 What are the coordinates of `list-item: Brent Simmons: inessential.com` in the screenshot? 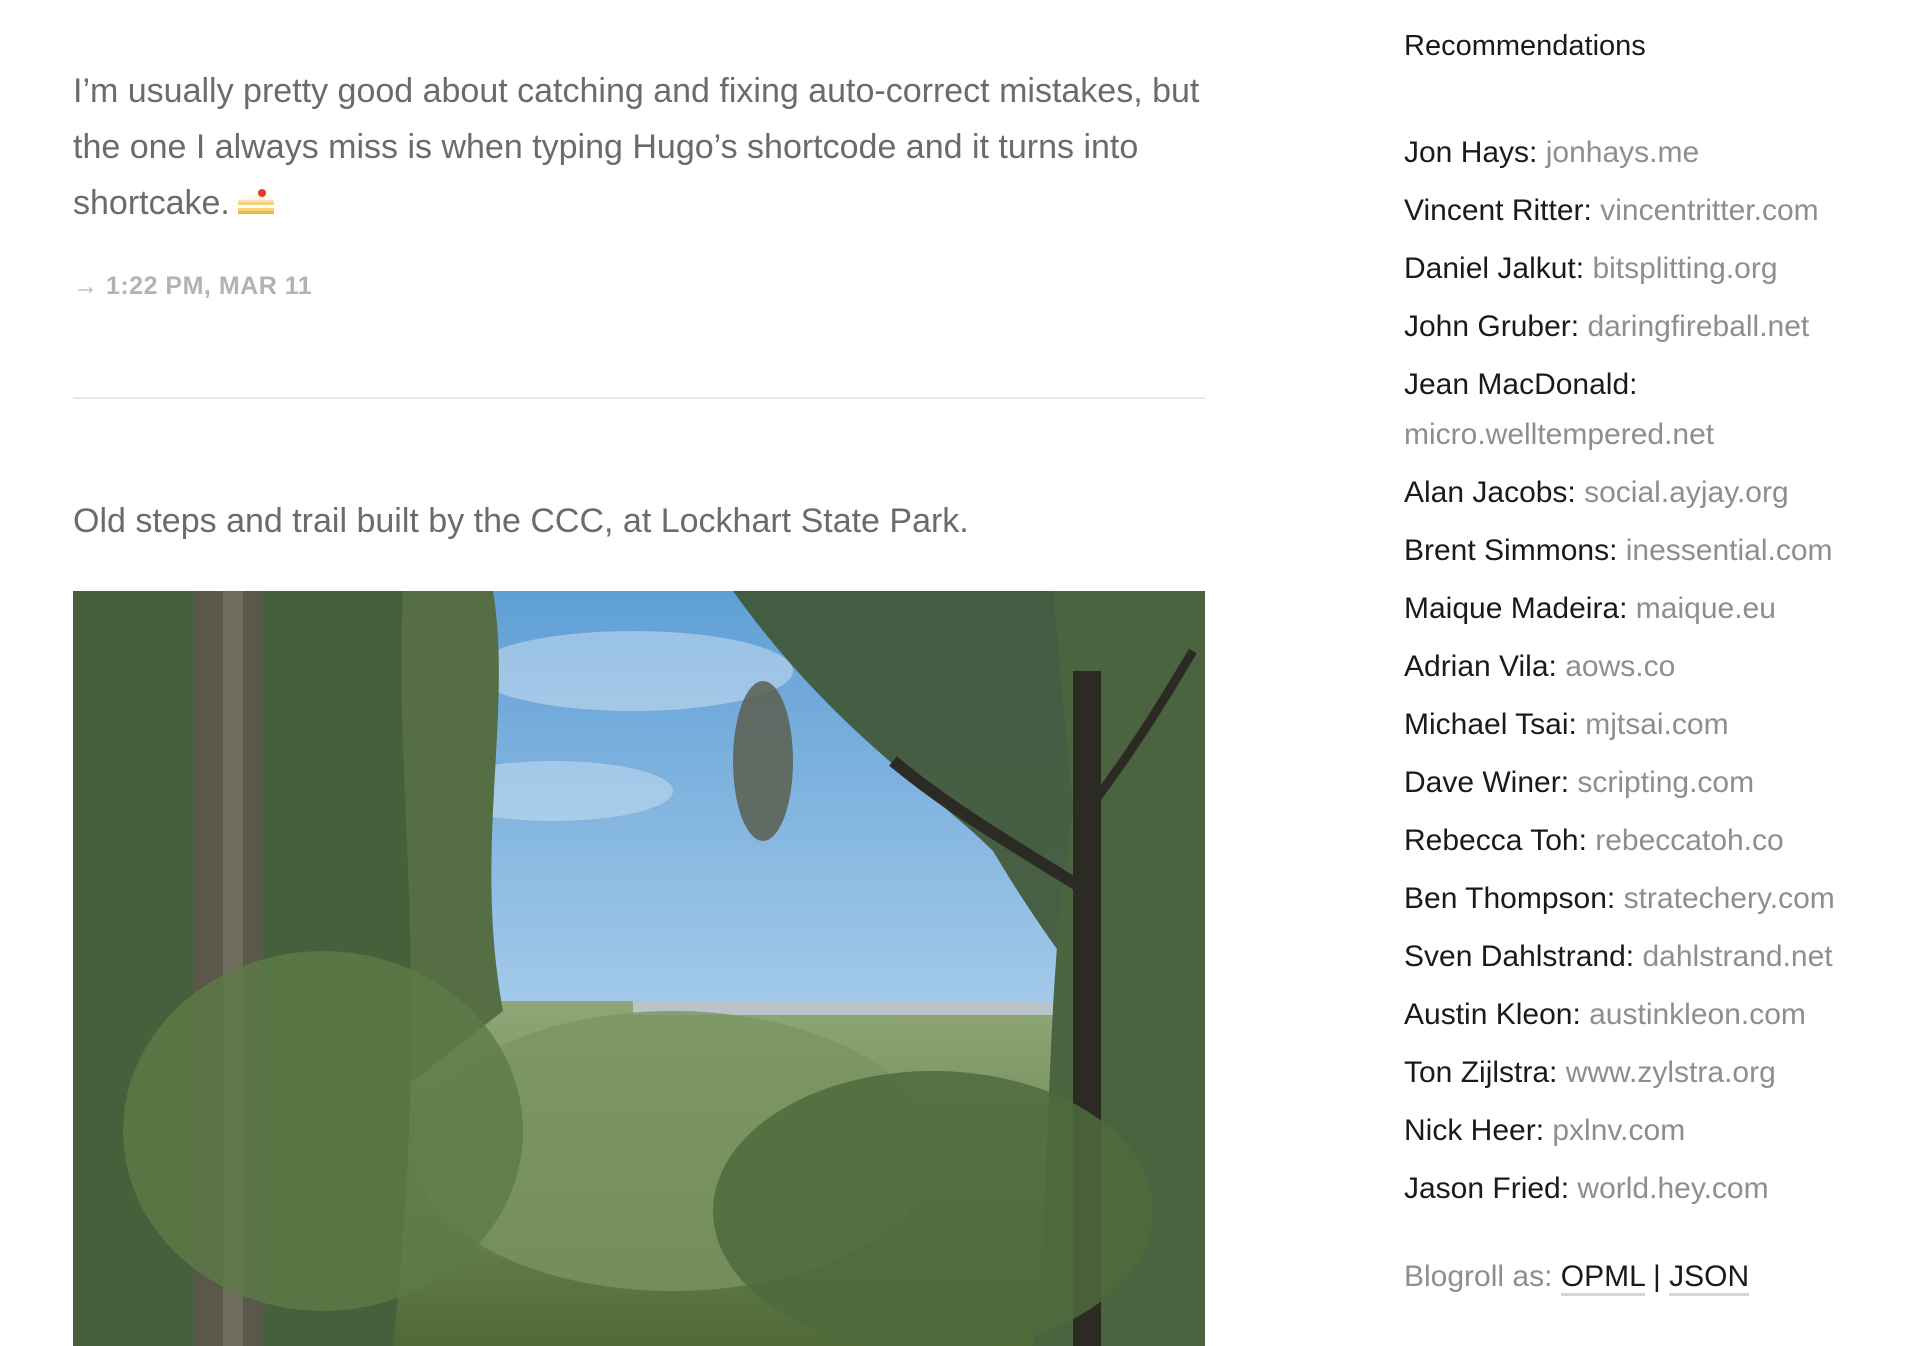 It's located at (1654, 551).